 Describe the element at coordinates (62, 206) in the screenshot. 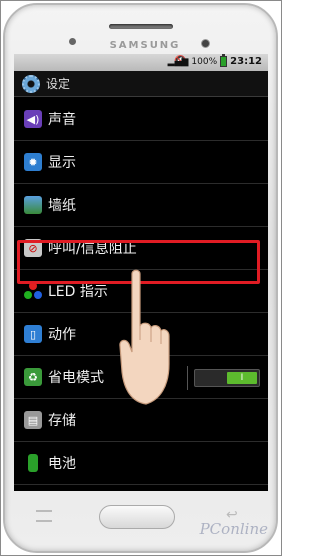

I see `settings-item-label: 墙纸` at that location.